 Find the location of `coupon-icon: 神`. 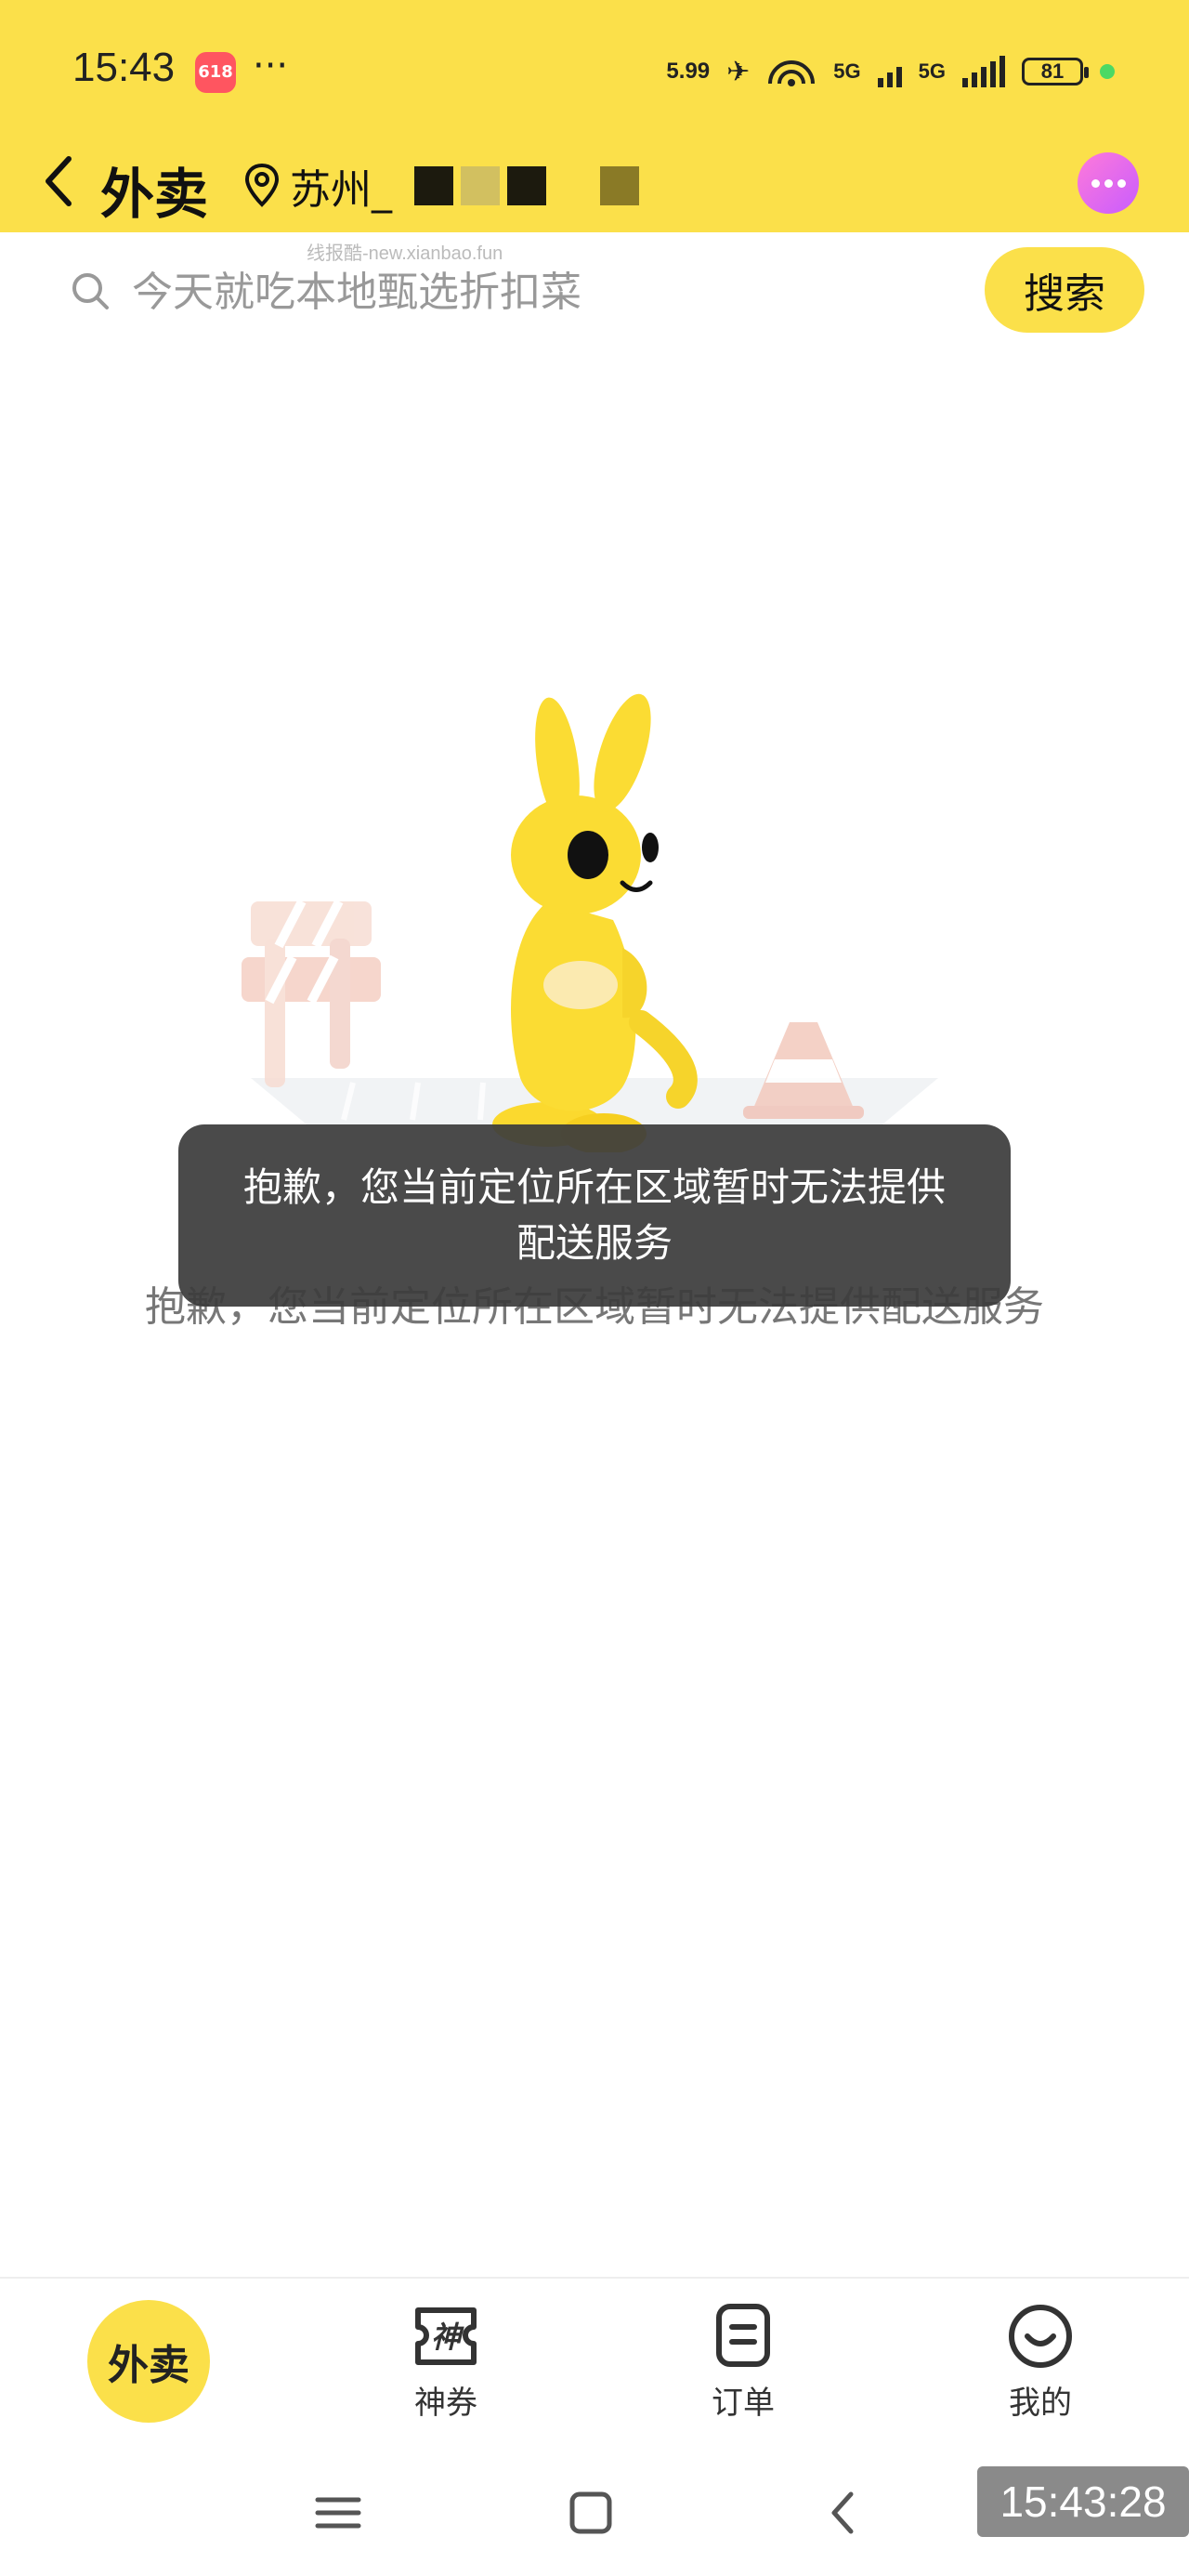

coupon-icon: 神 is located at coordinates (446, 2336).